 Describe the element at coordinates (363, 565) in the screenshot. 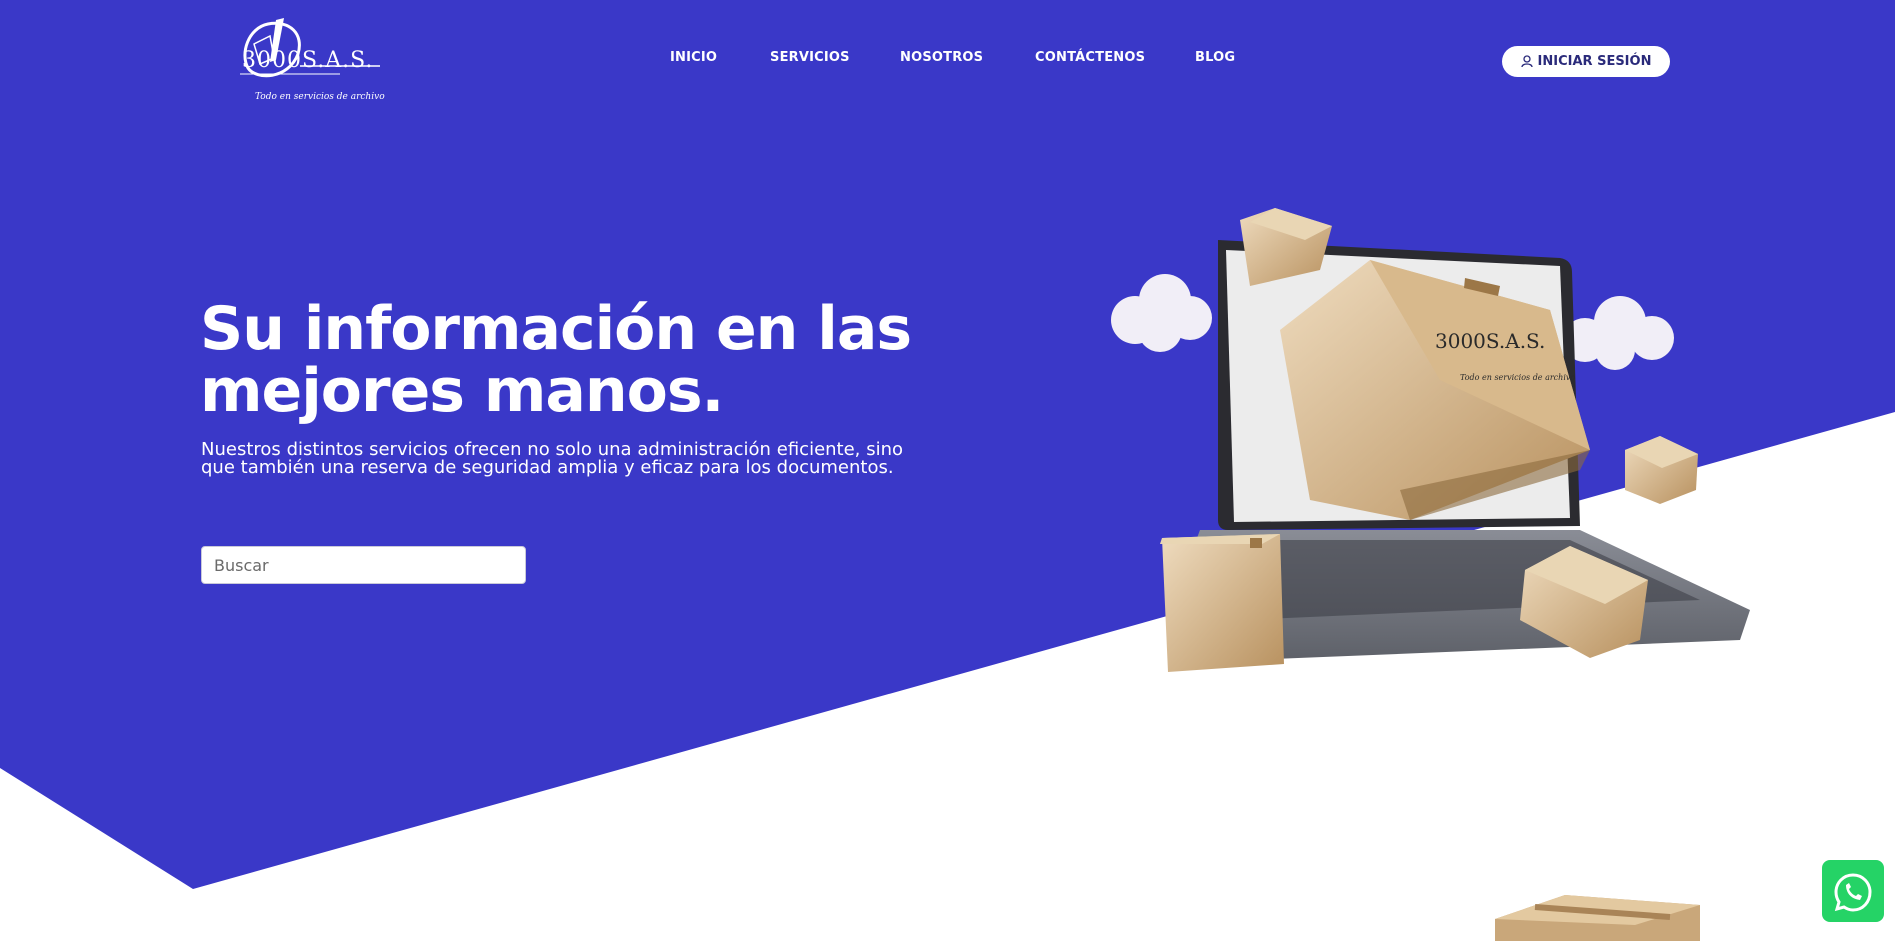

I see `search-input` at that location.